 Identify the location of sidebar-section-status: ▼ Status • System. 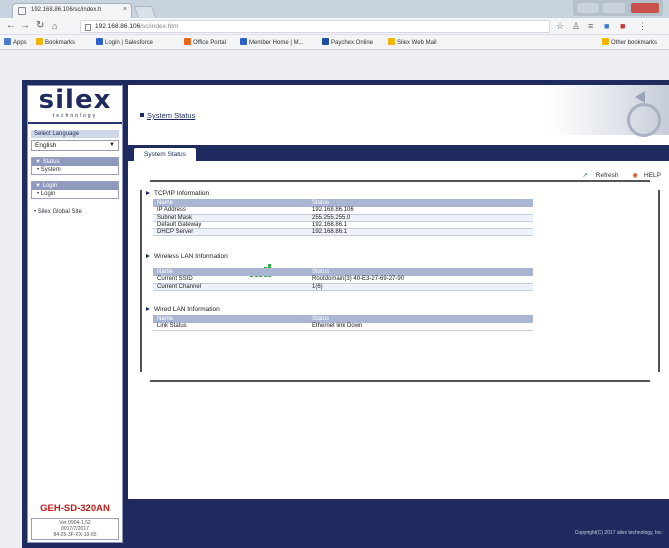
(75, 166).